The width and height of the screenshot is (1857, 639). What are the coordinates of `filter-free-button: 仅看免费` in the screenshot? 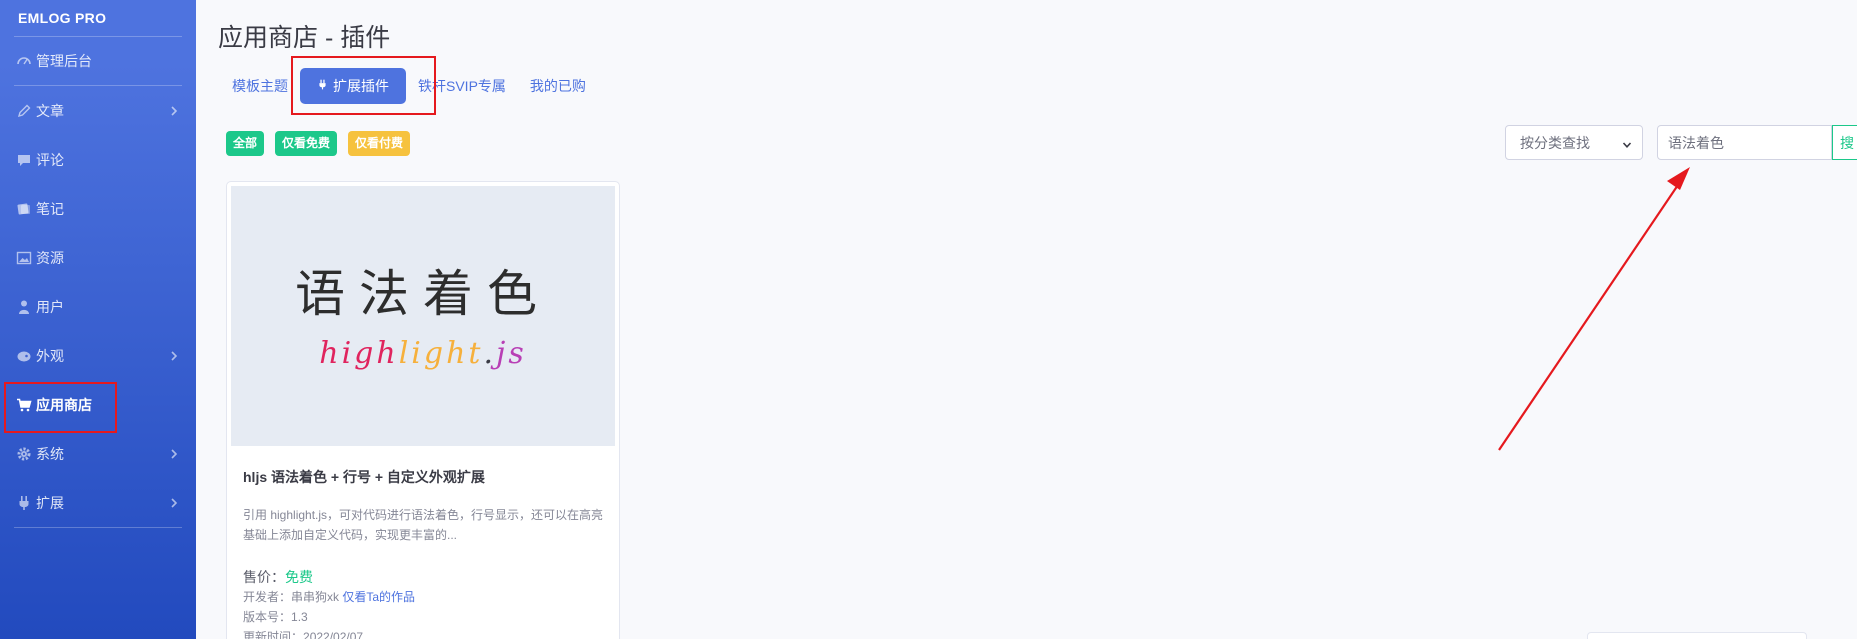 It's located at (306, 143).